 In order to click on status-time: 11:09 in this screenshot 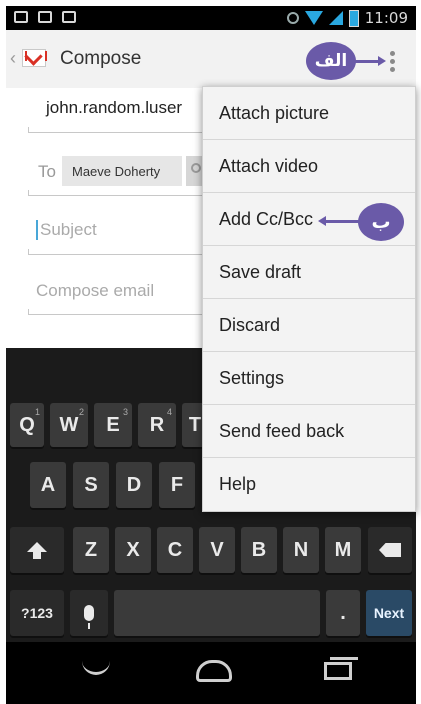, I will do `click(386, 18)`.